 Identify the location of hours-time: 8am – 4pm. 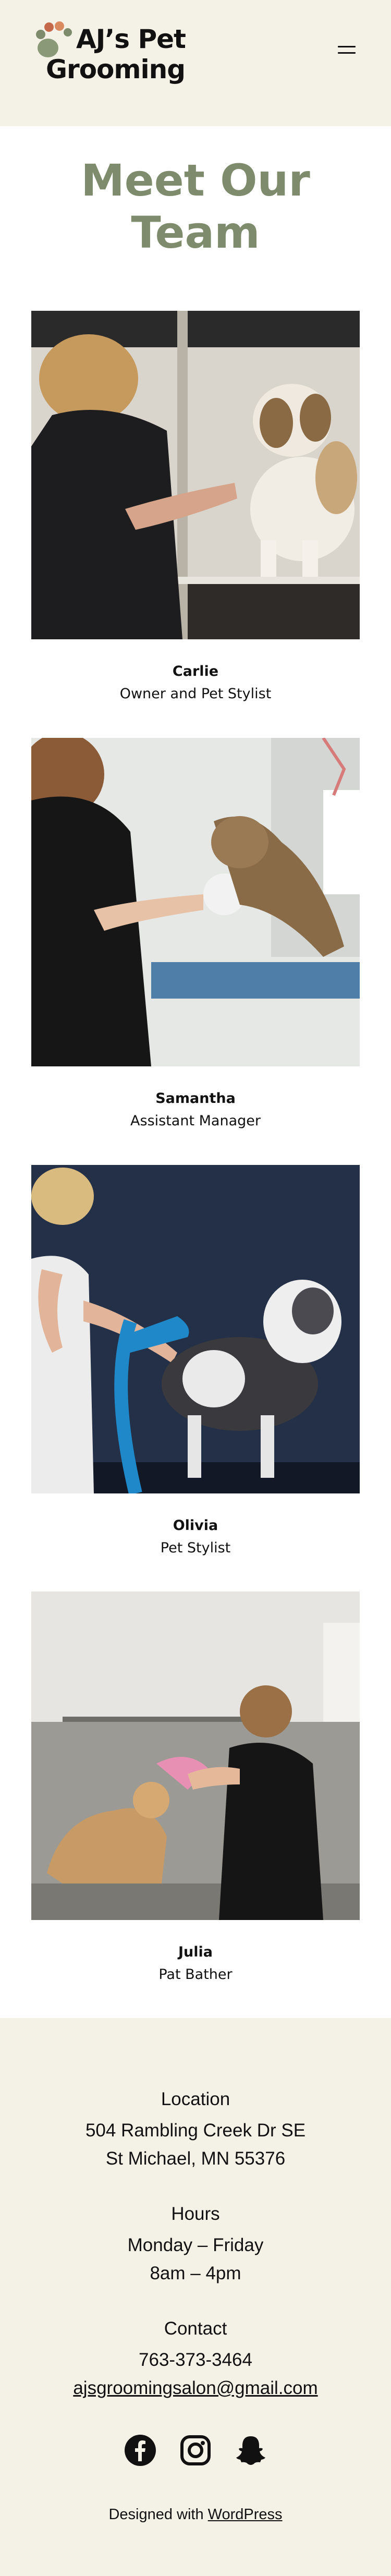
(195, 2273).